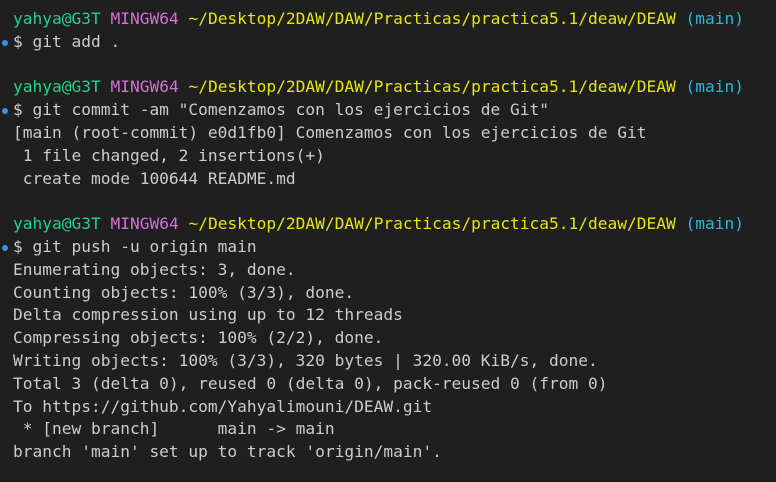  What do you see at coordinates (135, 246) in the screenshot?
I see `command-text: $ git push -u origin main` at bounding box center [135, 246].